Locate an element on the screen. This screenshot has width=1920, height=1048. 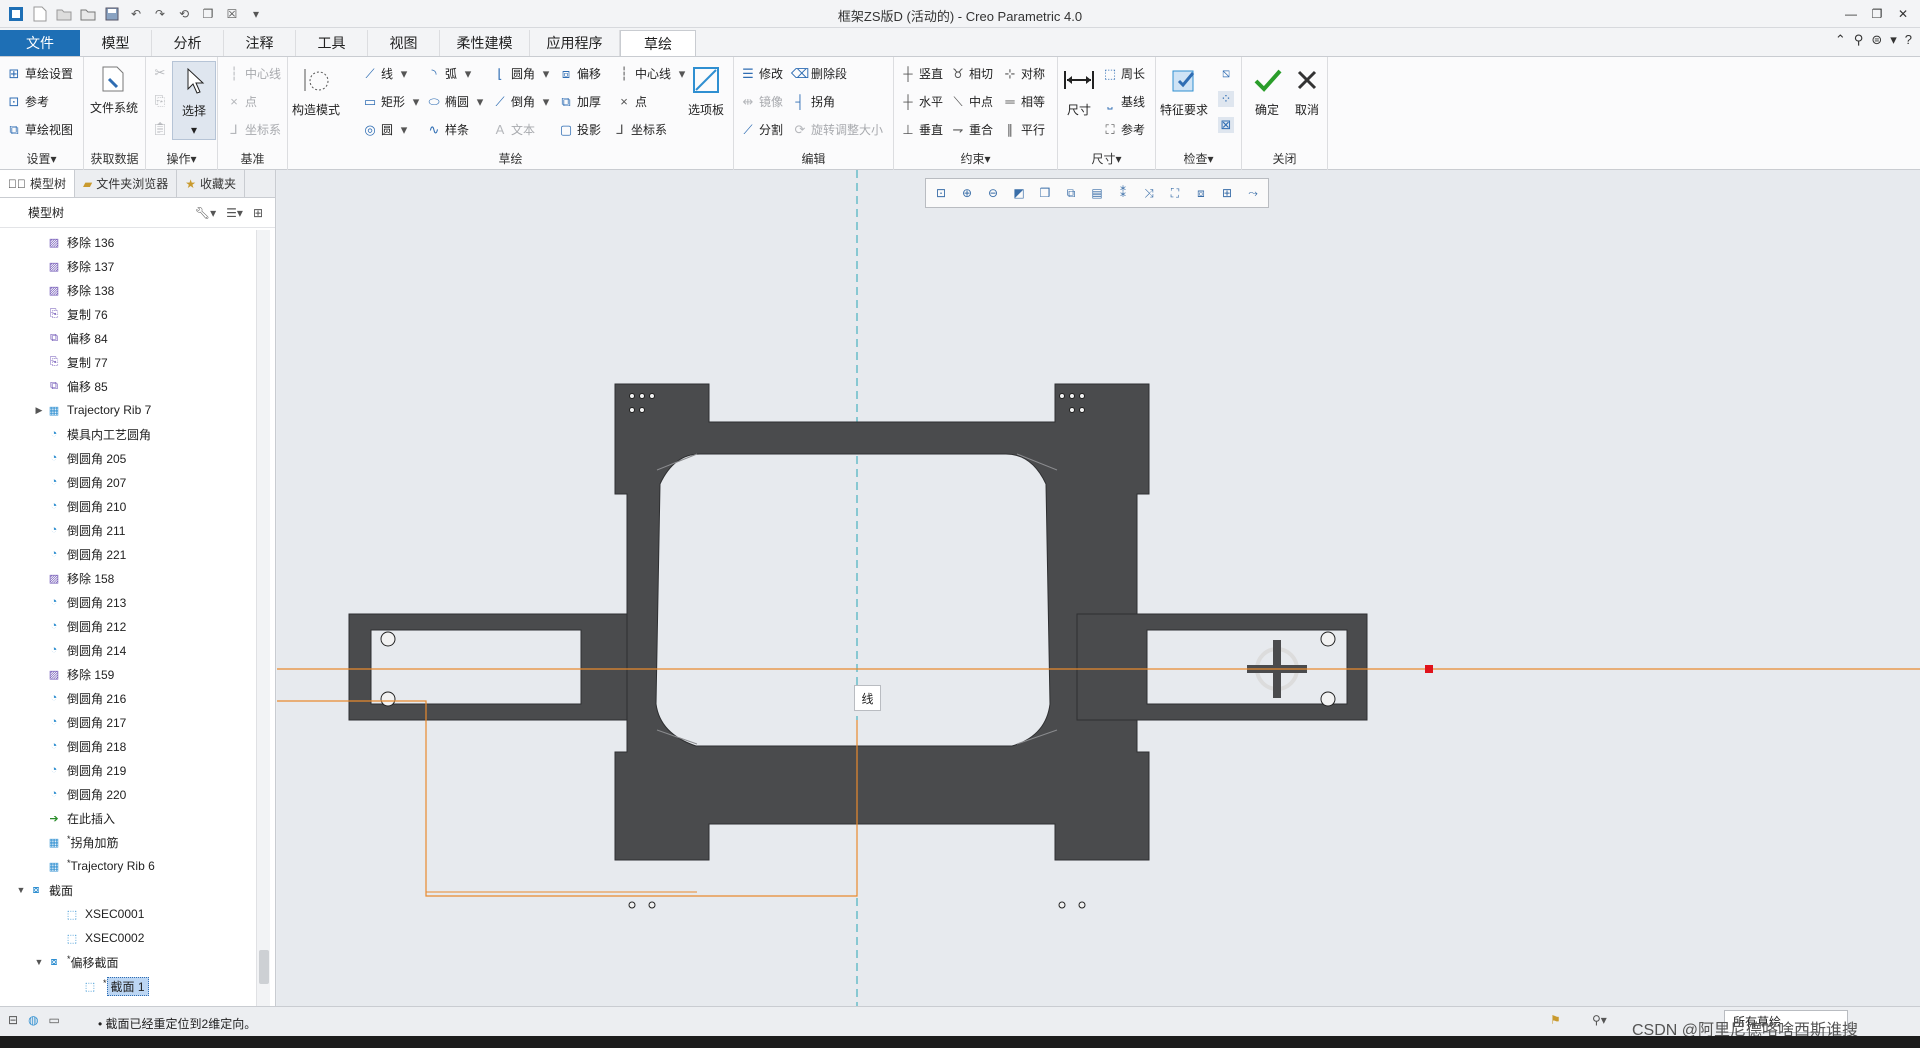
help-question-icon: ? is located at coordinates (1908, 40).